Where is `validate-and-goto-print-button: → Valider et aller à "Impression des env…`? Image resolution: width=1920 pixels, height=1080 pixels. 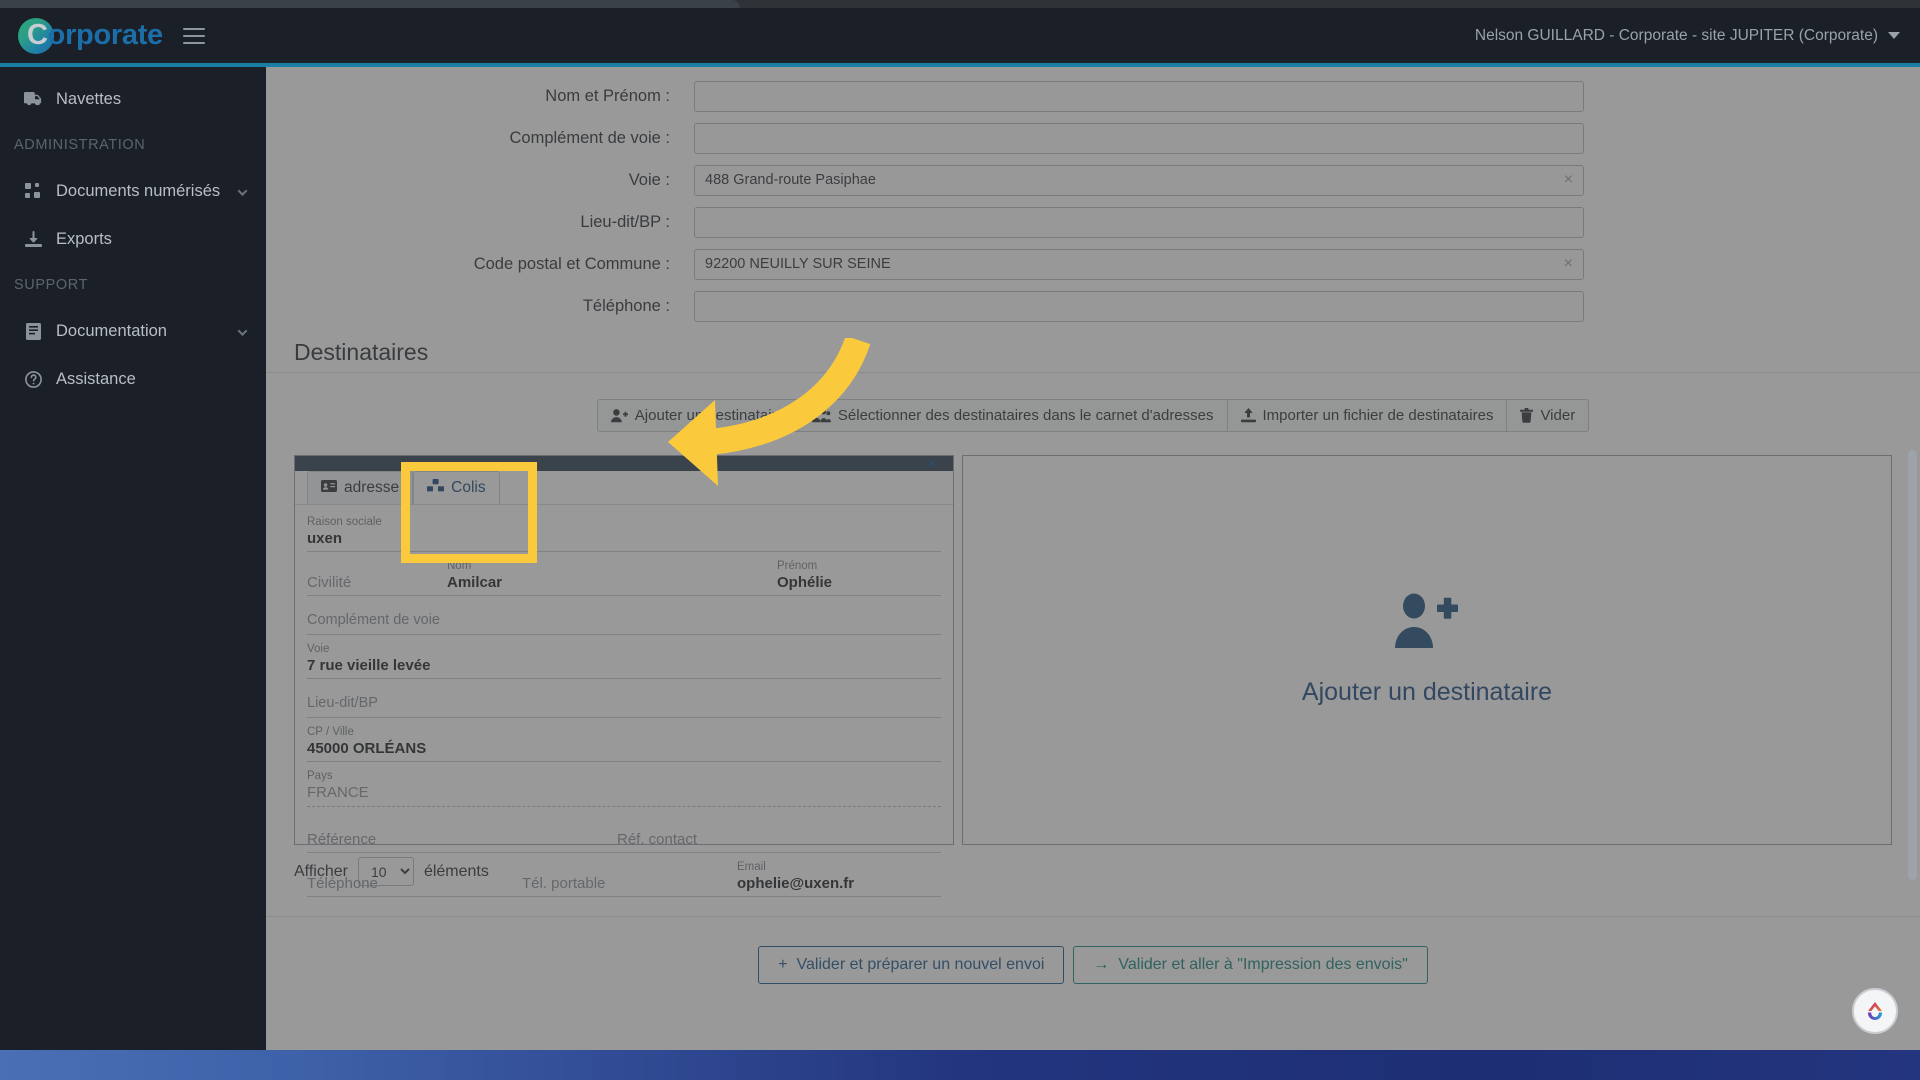 validate-and-goto-print-button: → Valider et aller à "Impression des env… is located at coordinates (1250, 965).